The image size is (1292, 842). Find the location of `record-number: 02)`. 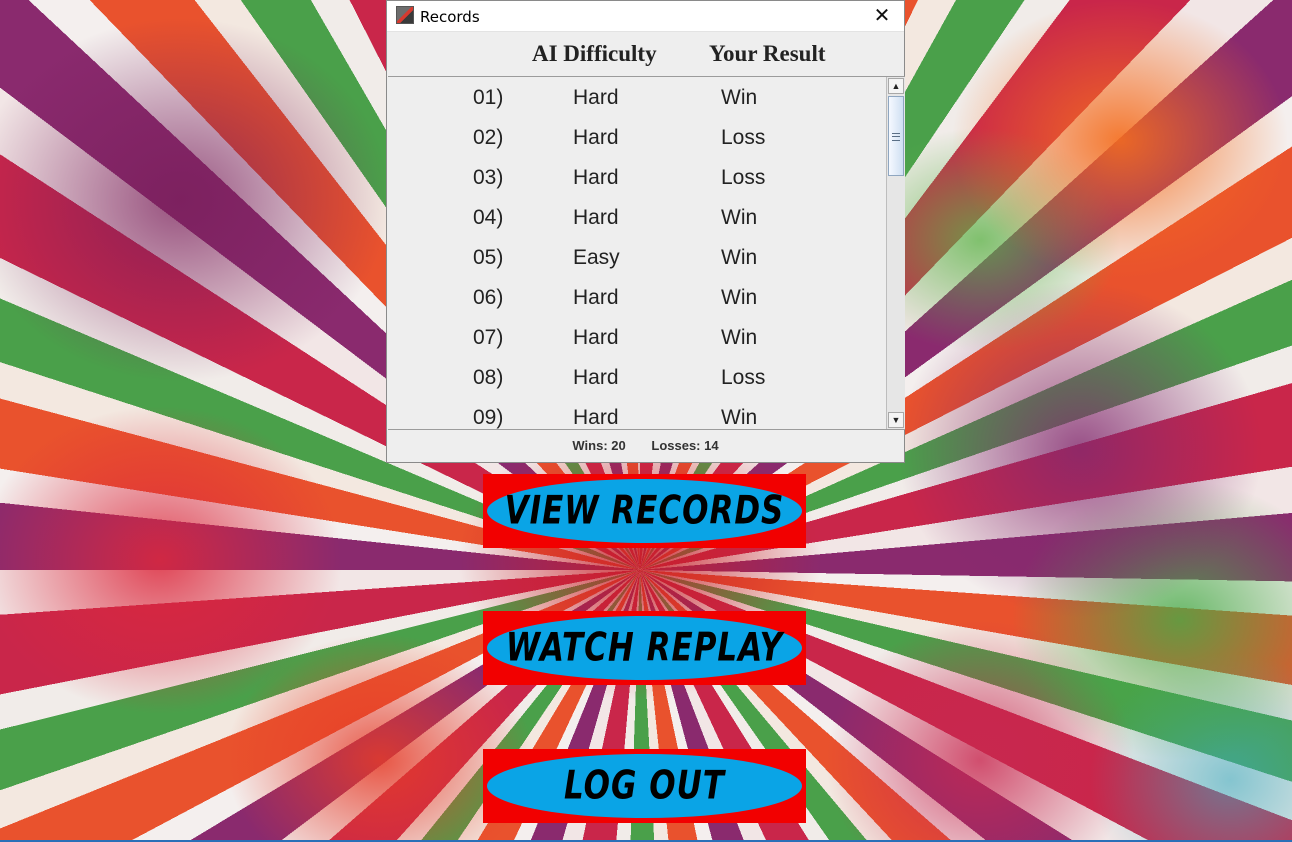

record-number: 02) is located at coordinates (488, 137).